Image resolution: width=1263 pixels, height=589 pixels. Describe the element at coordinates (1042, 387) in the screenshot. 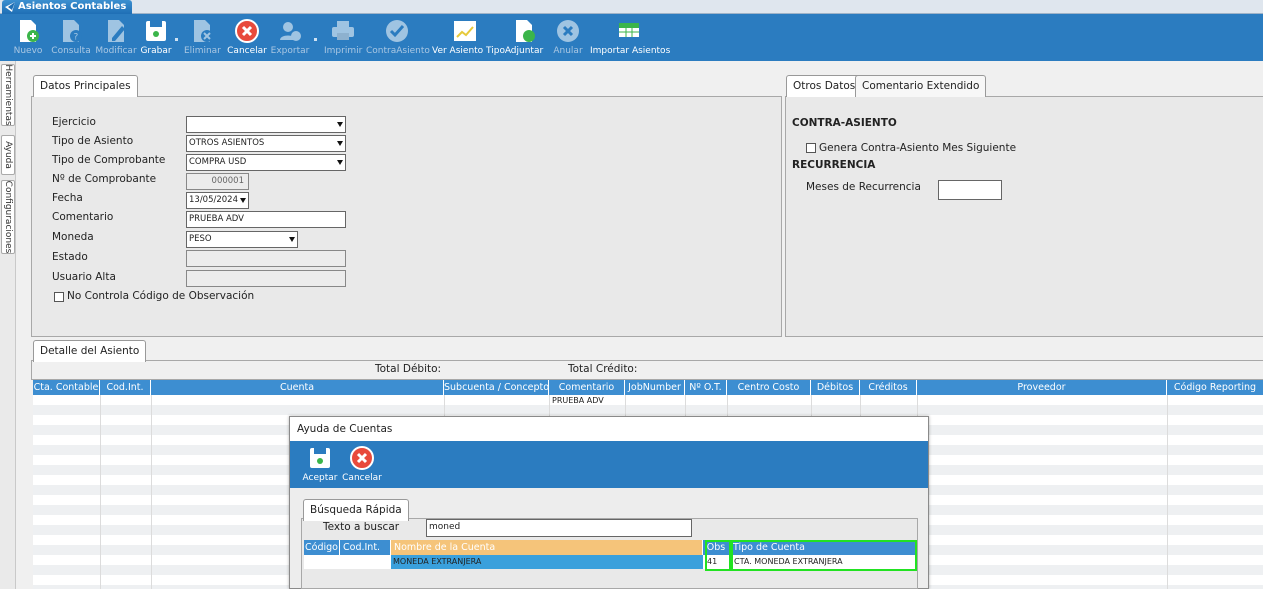

I see `column-header: Proveedor` at that location.